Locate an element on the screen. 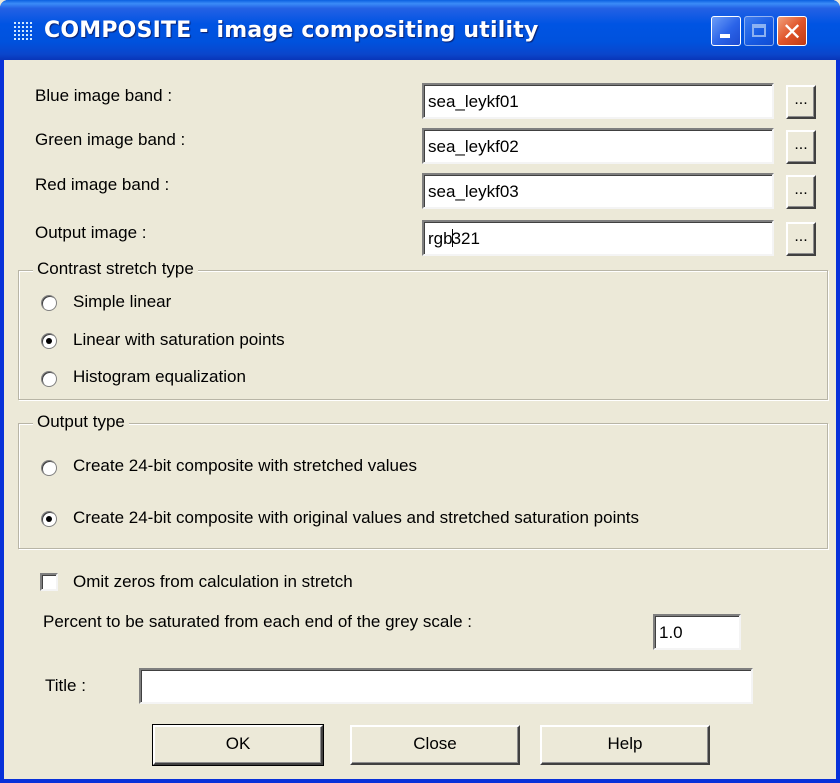 The image size is (840, 783). contrast-stretch-title: Contrast stretch type is located at coordinates (115, 269).